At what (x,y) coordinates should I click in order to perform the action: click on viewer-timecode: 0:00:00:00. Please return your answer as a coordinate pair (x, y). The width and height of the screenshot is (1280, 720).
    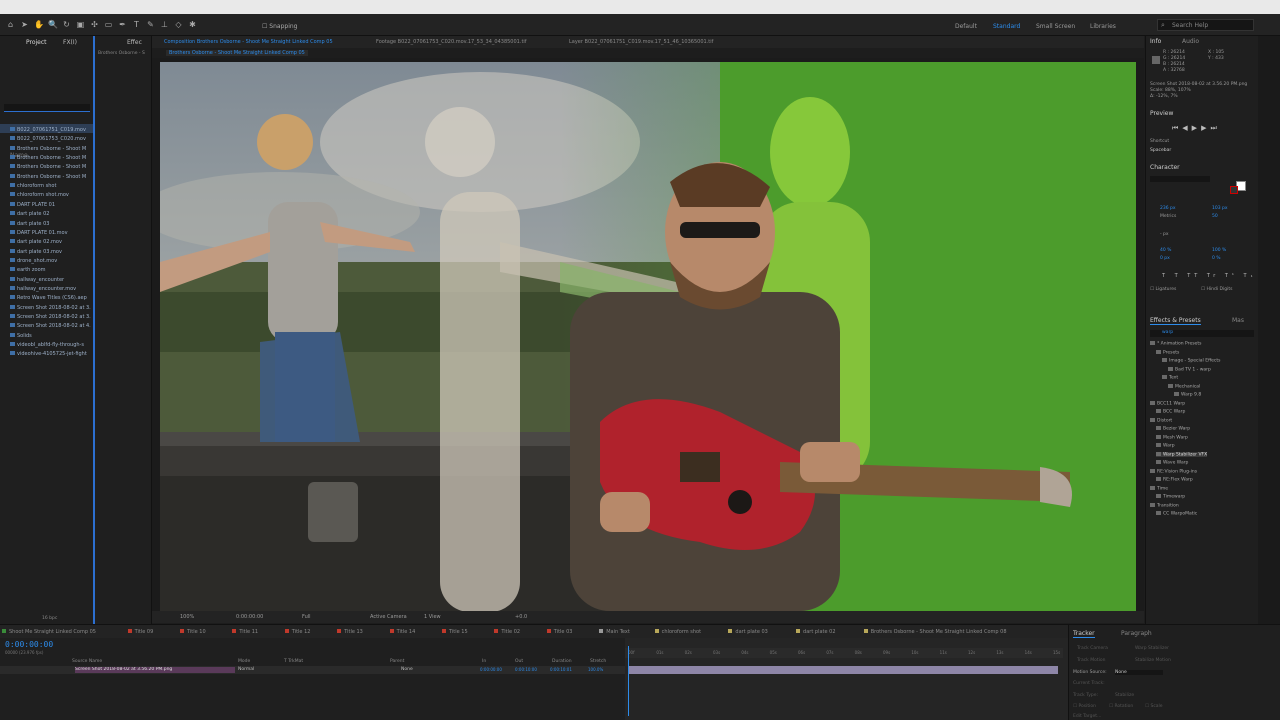
    Looking at the image, I should click on (249, 617).